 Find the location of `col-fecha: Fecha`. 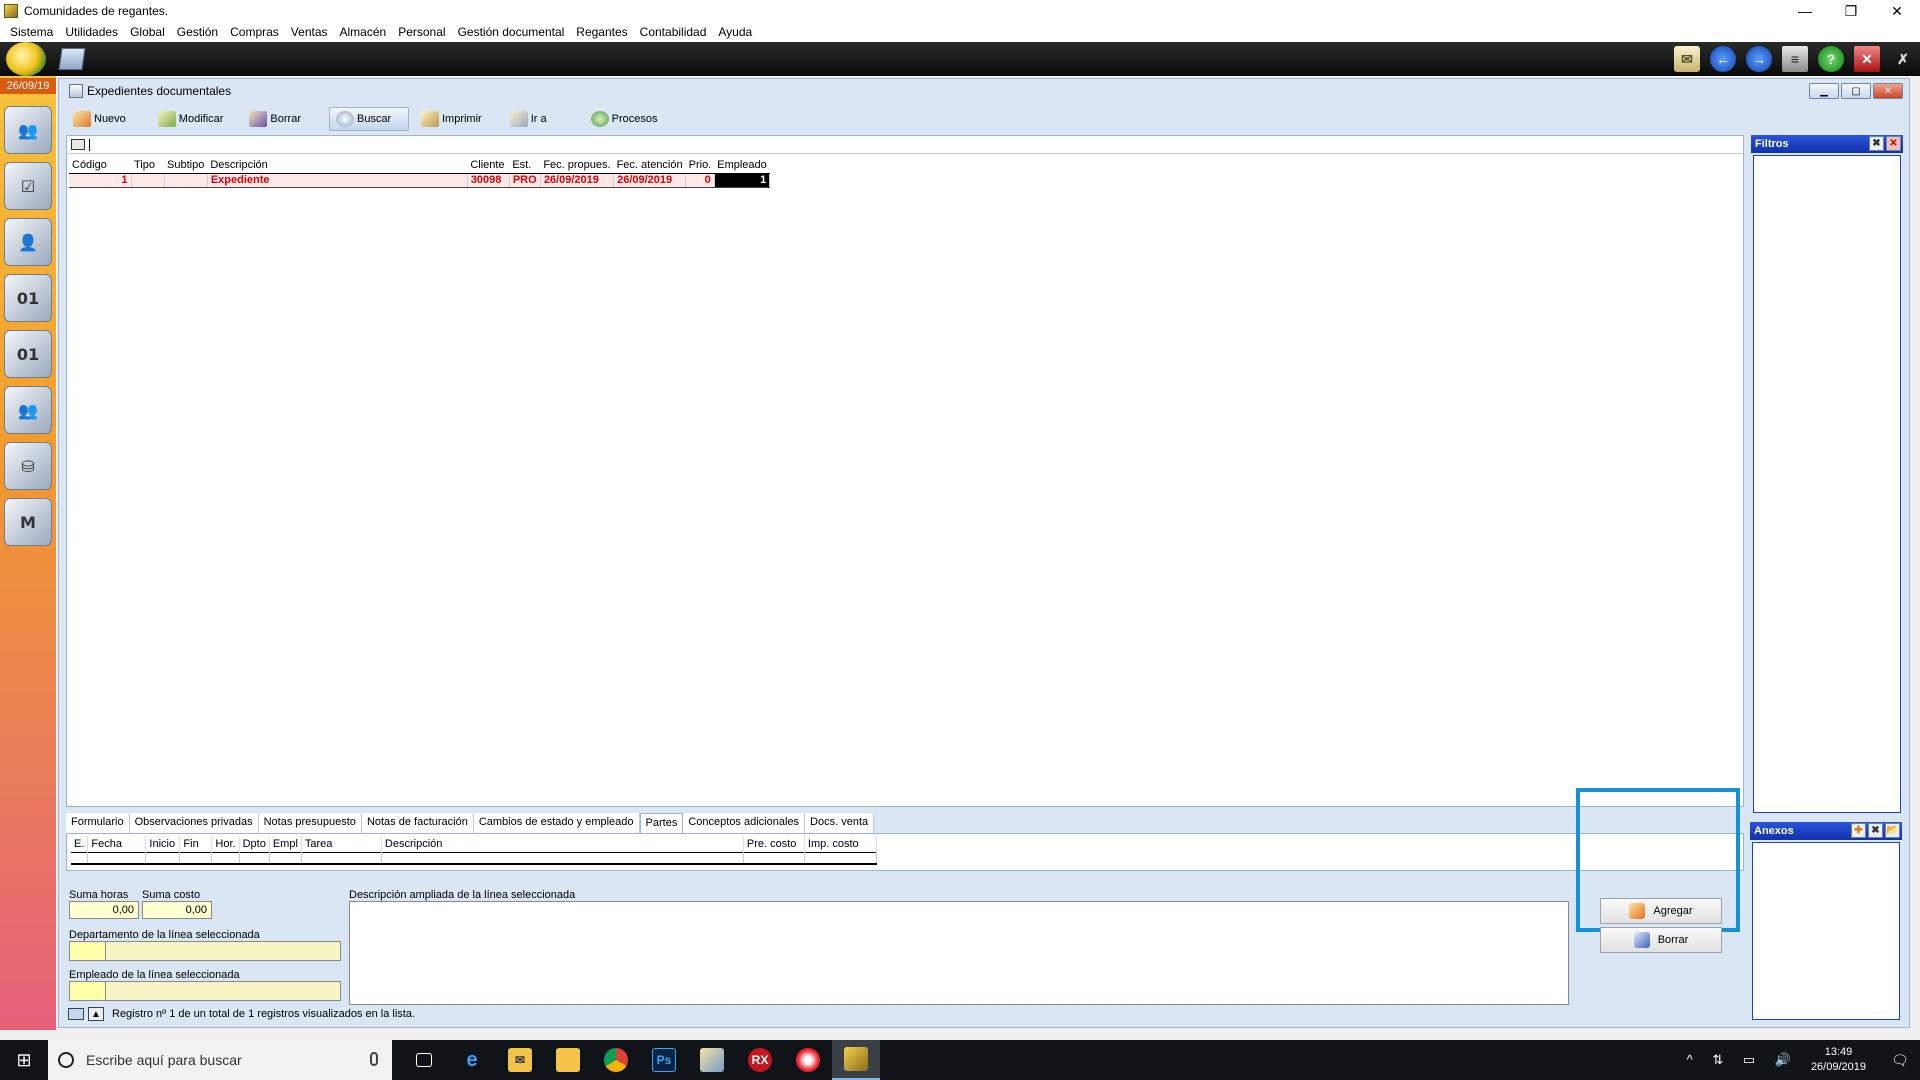

col-fecha: Fecha is located at coordinates (117, 844).